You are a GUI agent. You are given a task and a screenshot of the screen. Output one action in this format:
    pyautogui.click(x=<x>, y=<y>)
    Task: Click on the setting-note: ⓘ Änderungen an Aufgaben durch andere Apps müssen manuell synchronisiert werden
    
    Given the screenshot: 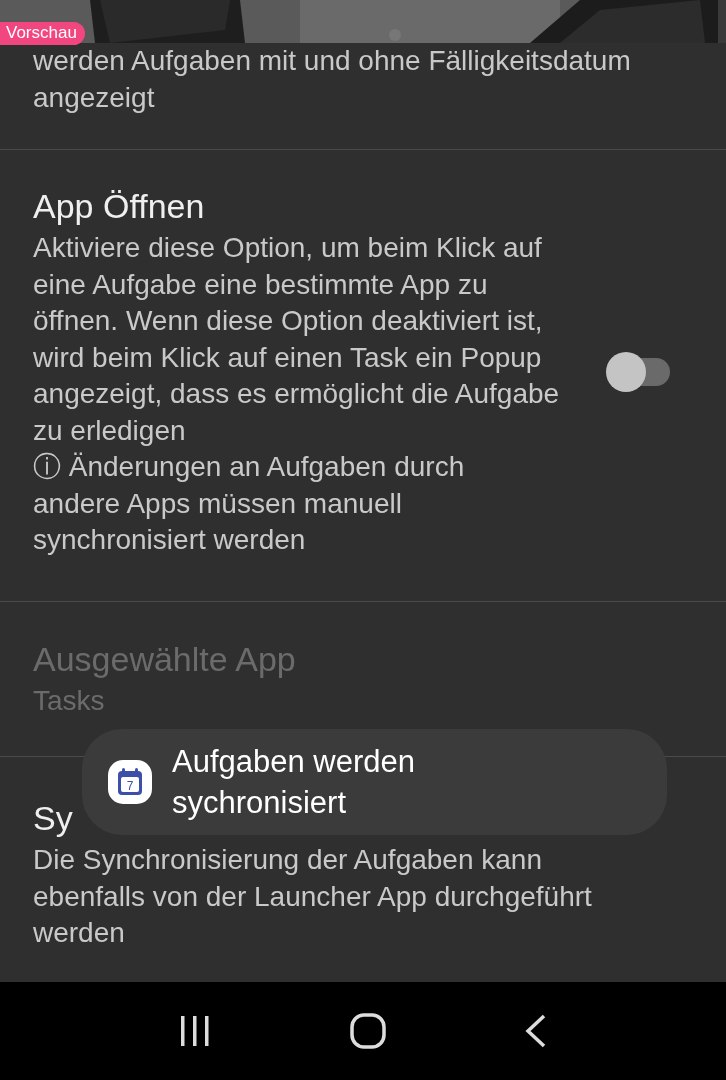 What is the action you would take?
    pyautogui.click(x=249, y=503)
    